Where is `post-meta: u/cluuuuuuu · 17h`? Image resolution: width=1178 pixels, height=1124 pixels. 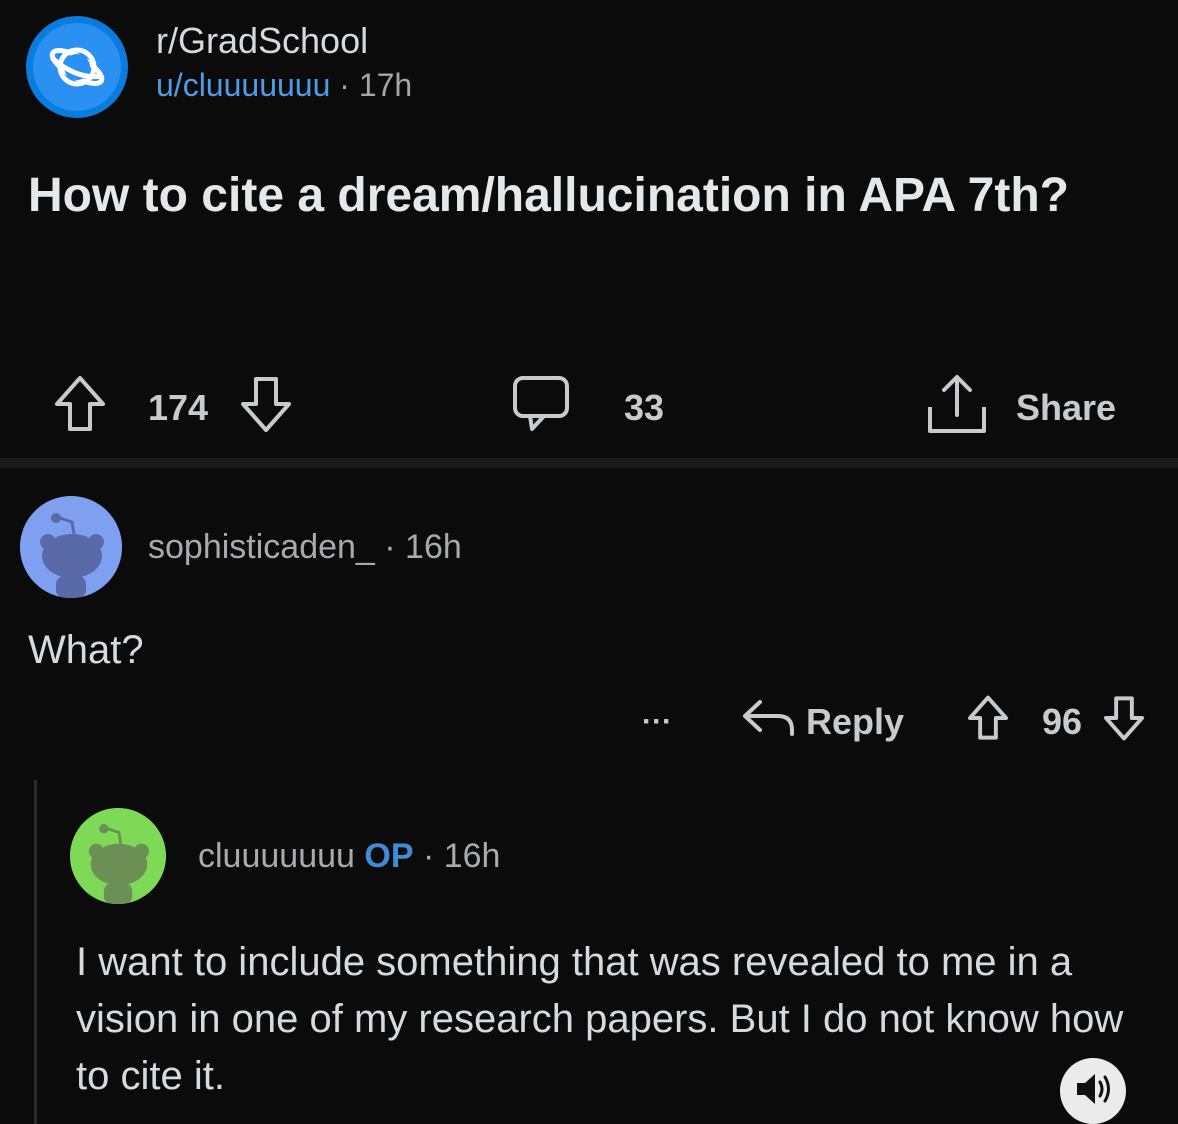 post-meta: u/cluuuuuuu · 17h is located at coordinates (284, 85).